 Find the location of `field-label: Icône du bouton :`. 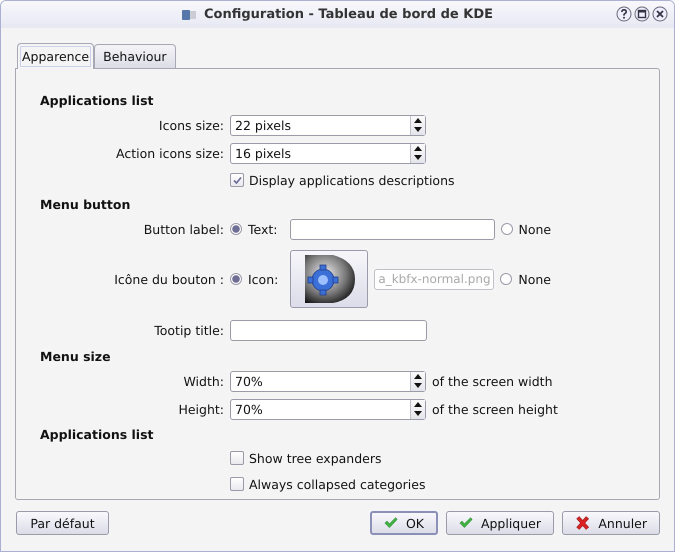

field-label: Icône du bouton : is located at coordinates (169, 279).